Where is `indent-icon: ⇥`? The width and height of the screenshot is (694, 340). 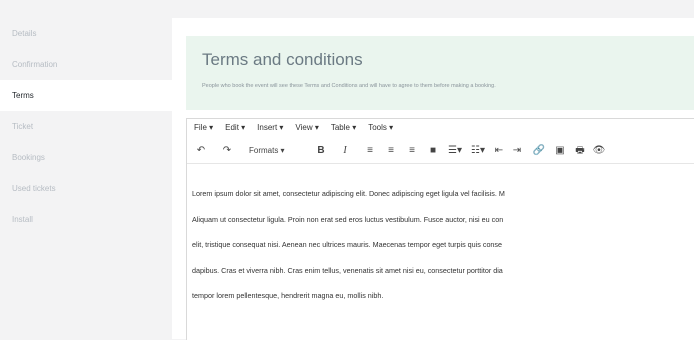
indent-icon: ⇥ is located at coordinates (517, 151).